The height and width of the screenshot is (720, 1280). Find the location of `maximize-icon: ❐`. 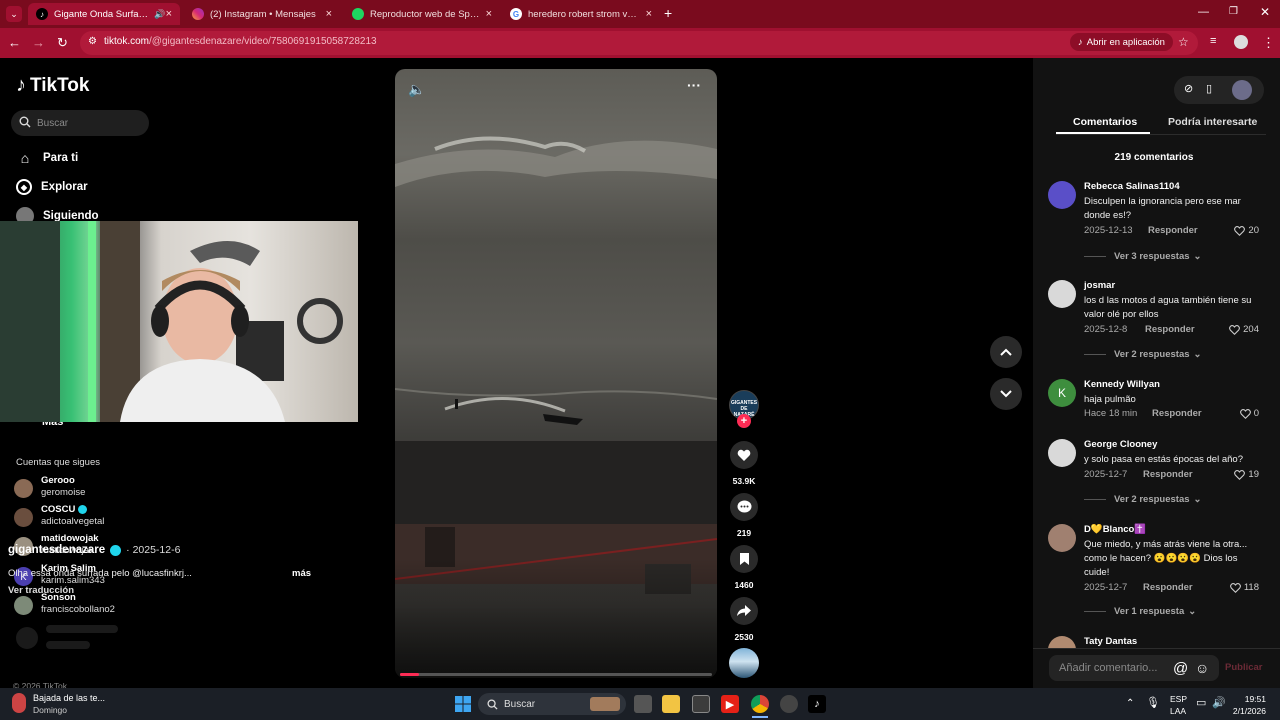

maximize-icon: ❐ is located at coordinates (1233, 11).